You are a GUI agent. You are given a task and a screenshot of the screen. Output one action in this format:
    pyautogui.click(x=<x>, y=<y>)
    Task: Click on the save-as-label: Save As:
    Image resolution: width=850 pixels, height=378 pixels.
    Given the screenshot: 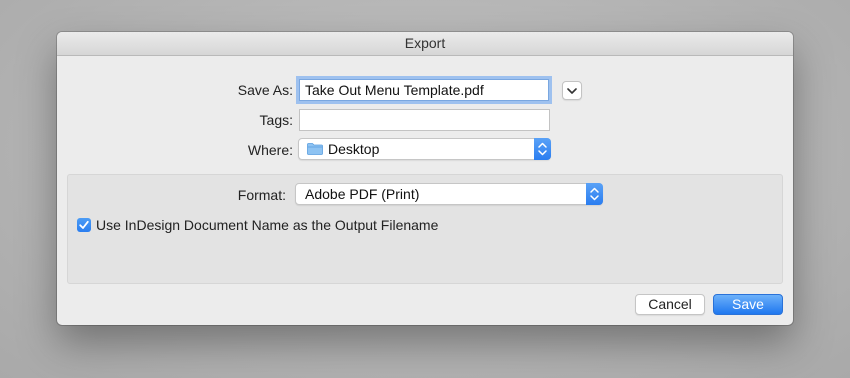 What is the action you would take?
    pyautogui.click(x=265, y=90)
    